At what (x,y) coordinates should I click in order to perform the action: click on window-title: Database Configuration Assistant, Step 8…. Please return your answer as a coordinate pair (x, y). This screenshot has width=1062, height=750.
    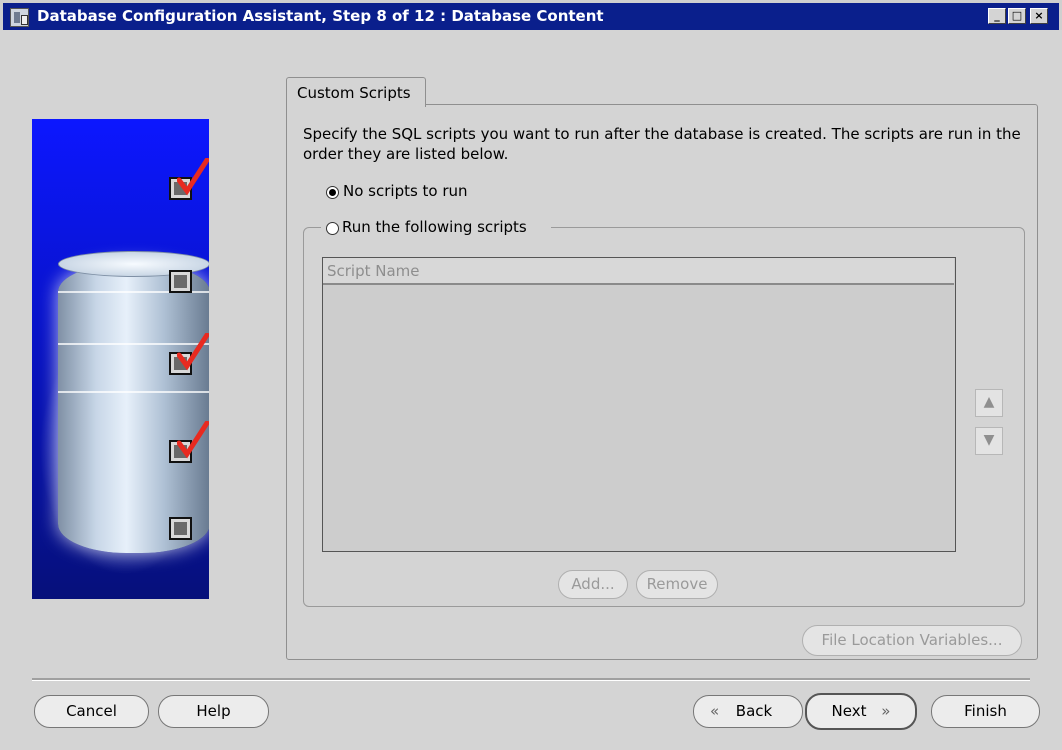
    Looking at the image, I should click on (320, 16).